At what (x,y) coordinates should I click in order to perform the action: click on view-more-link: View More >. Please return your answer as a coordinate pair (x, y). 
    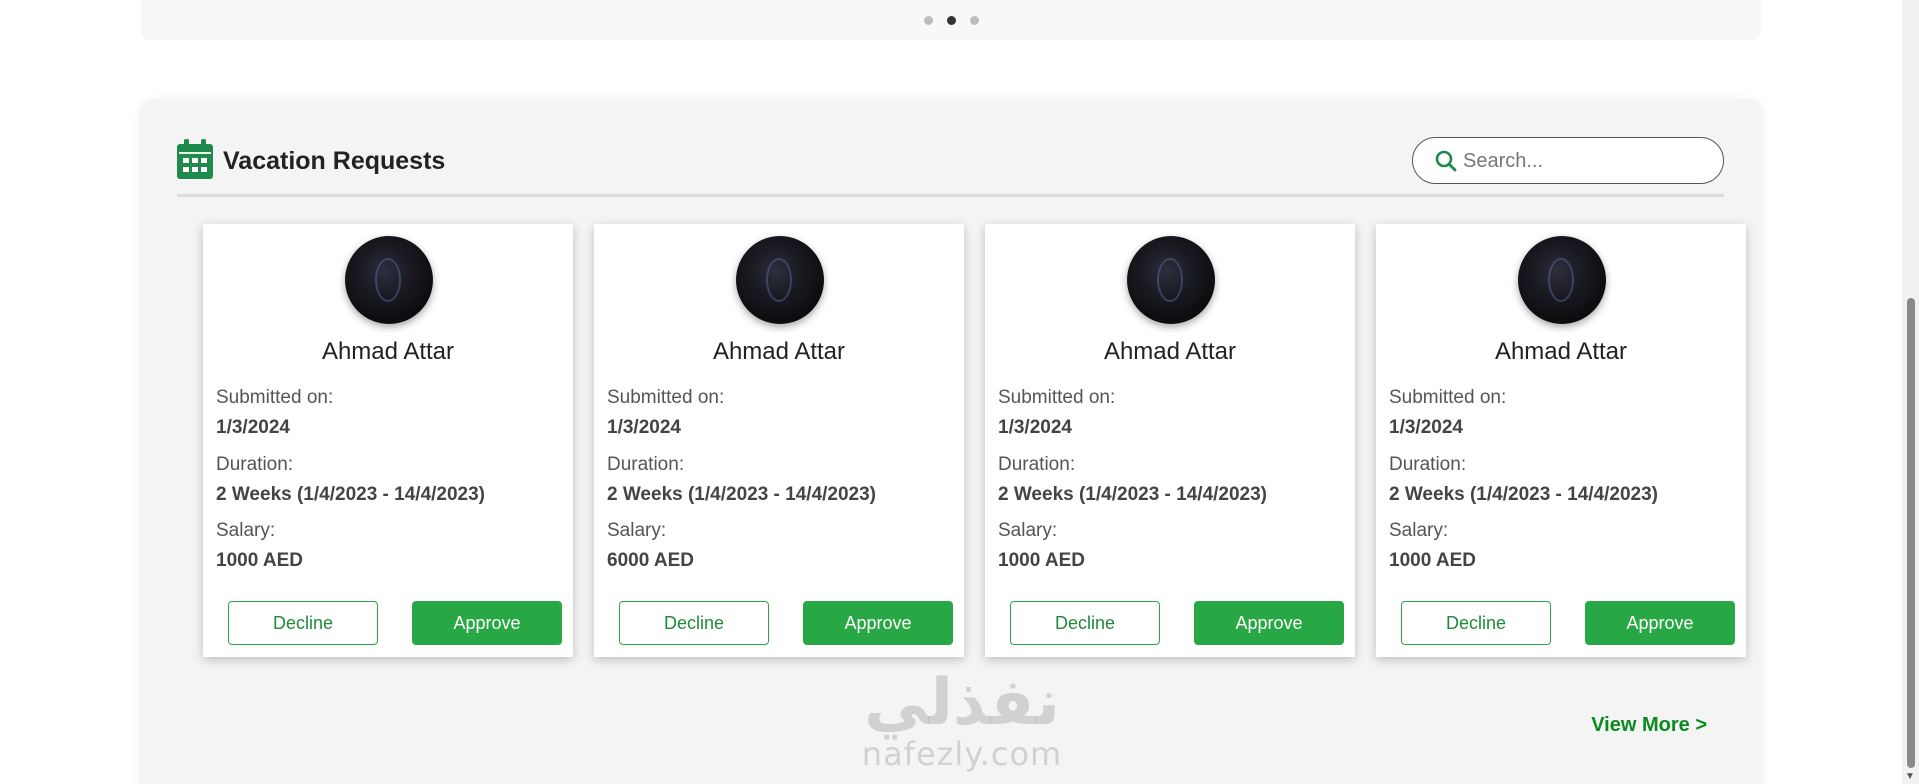
    Looking at the image, I should click on (1649, 725).